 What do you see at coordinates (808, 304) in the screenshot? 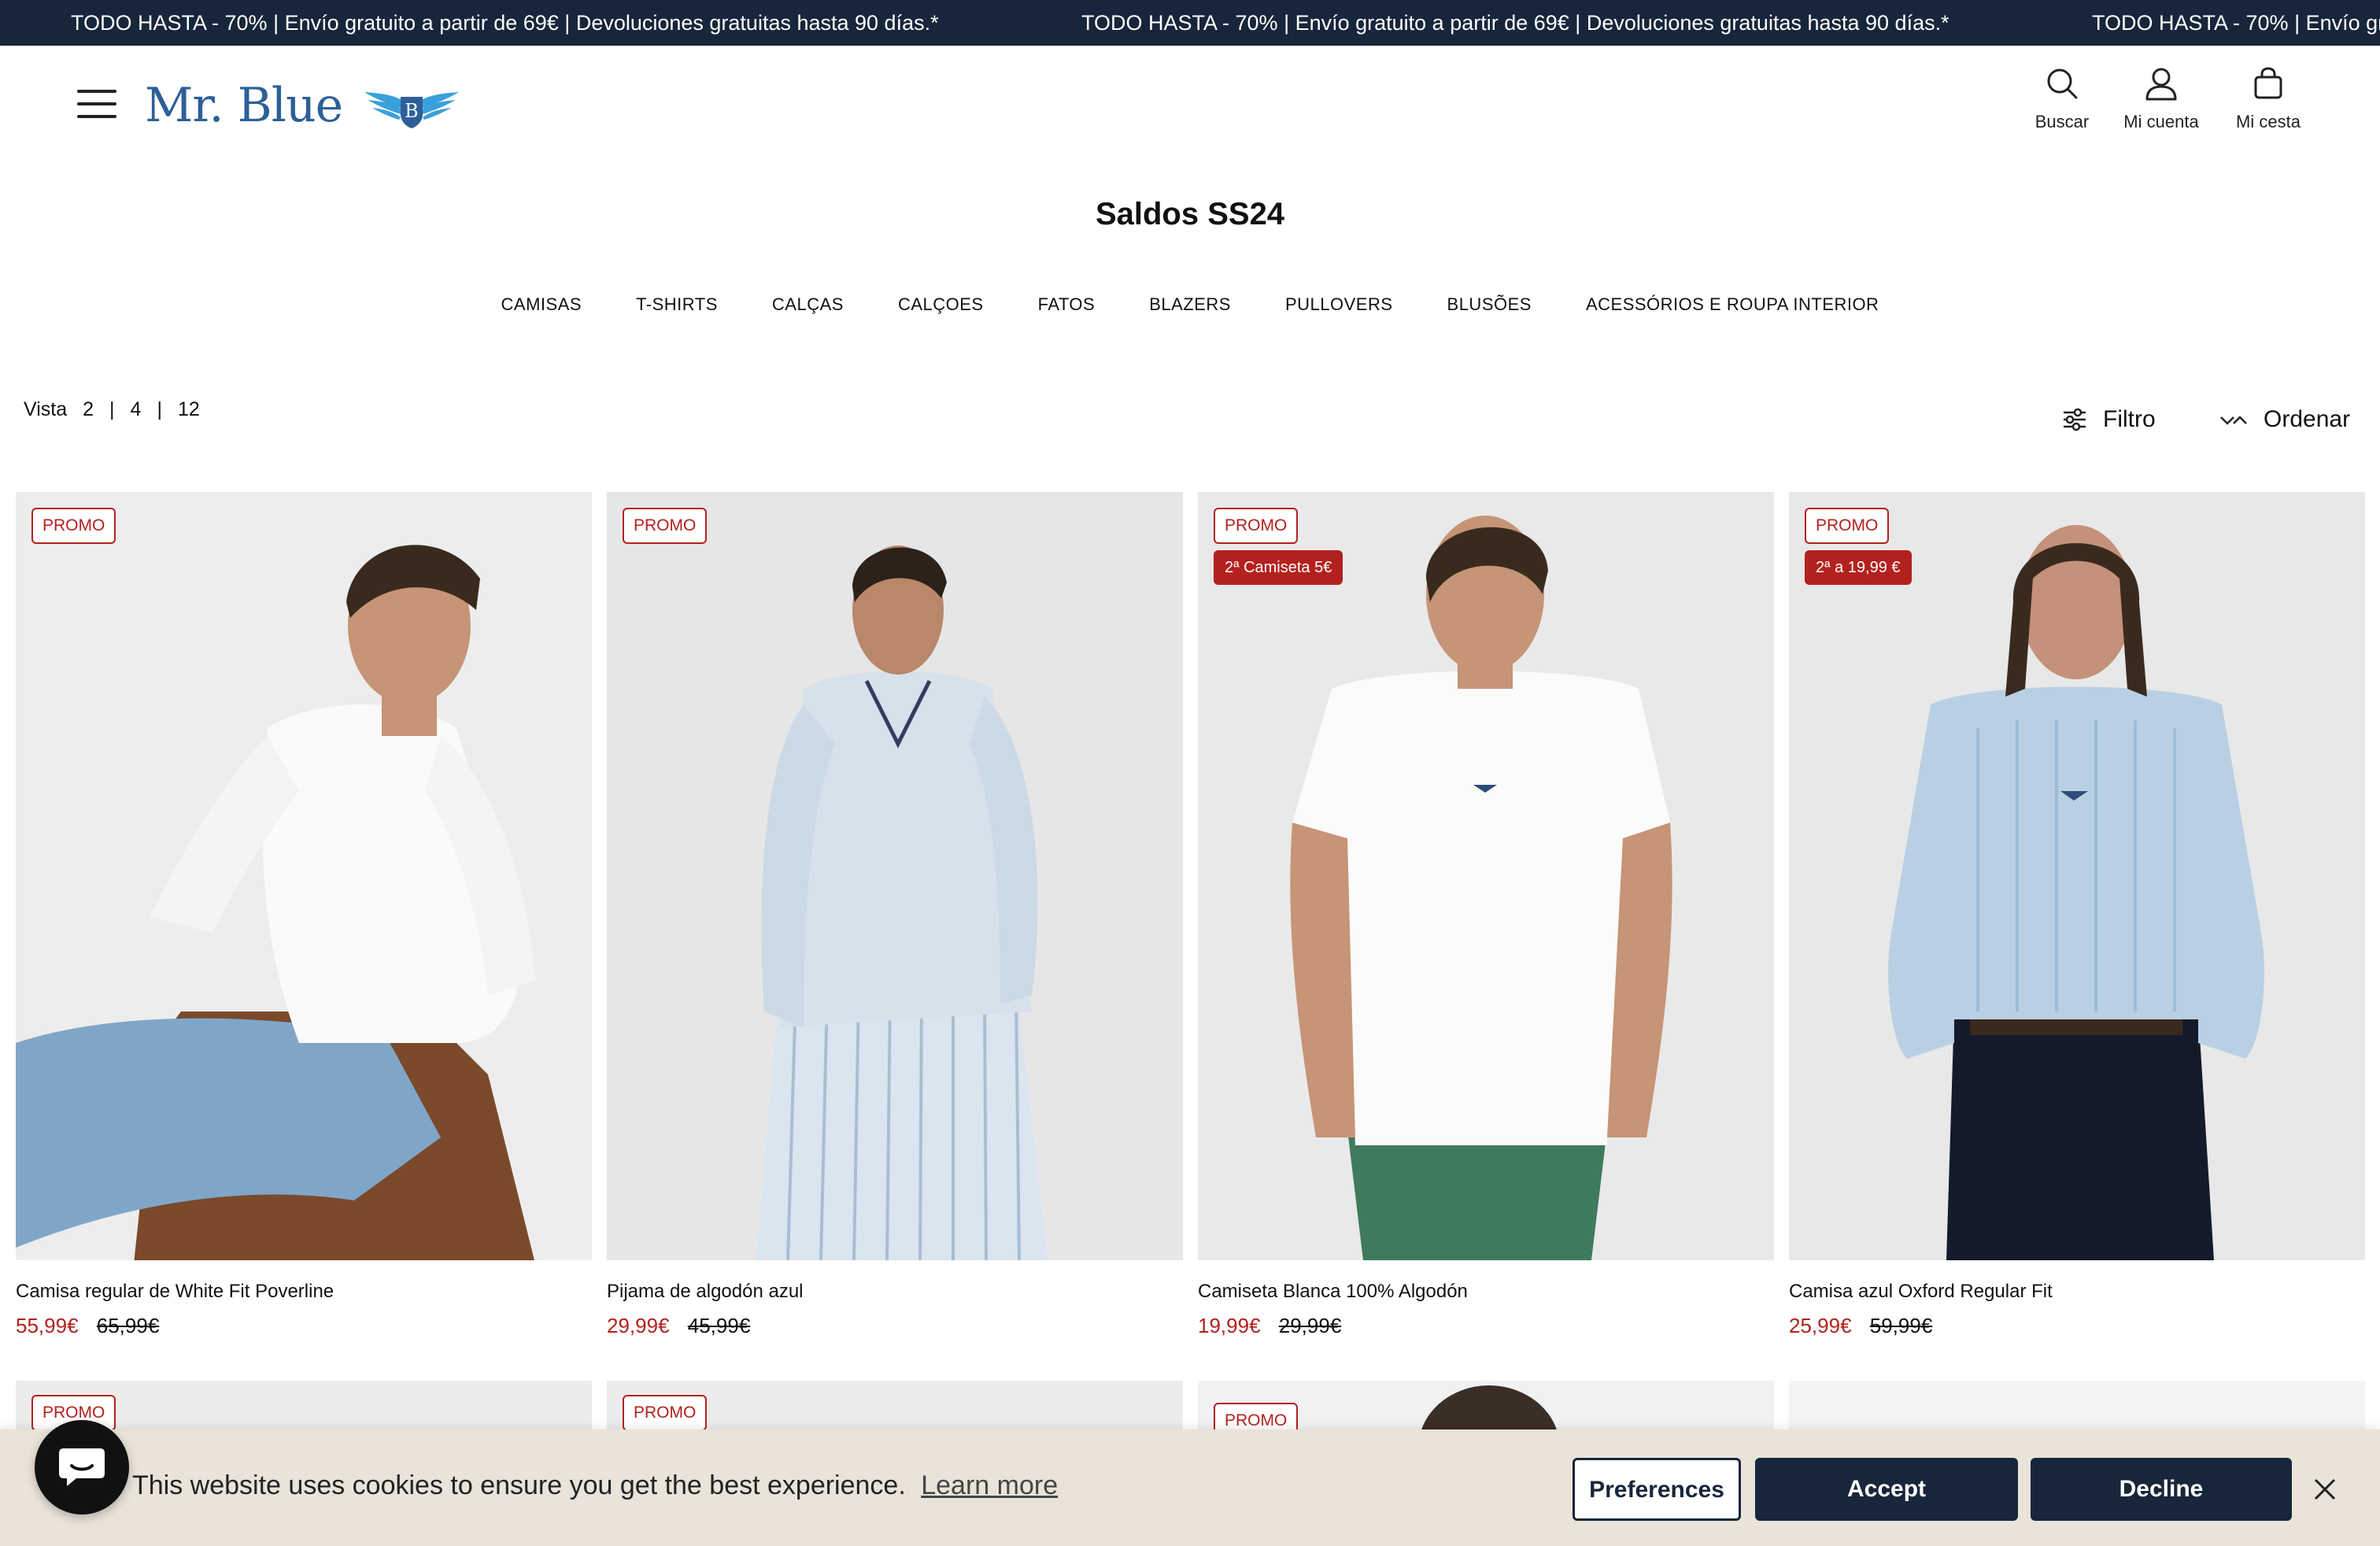
I see `category-link: CALÇAS` at bounding box center [808, 304].